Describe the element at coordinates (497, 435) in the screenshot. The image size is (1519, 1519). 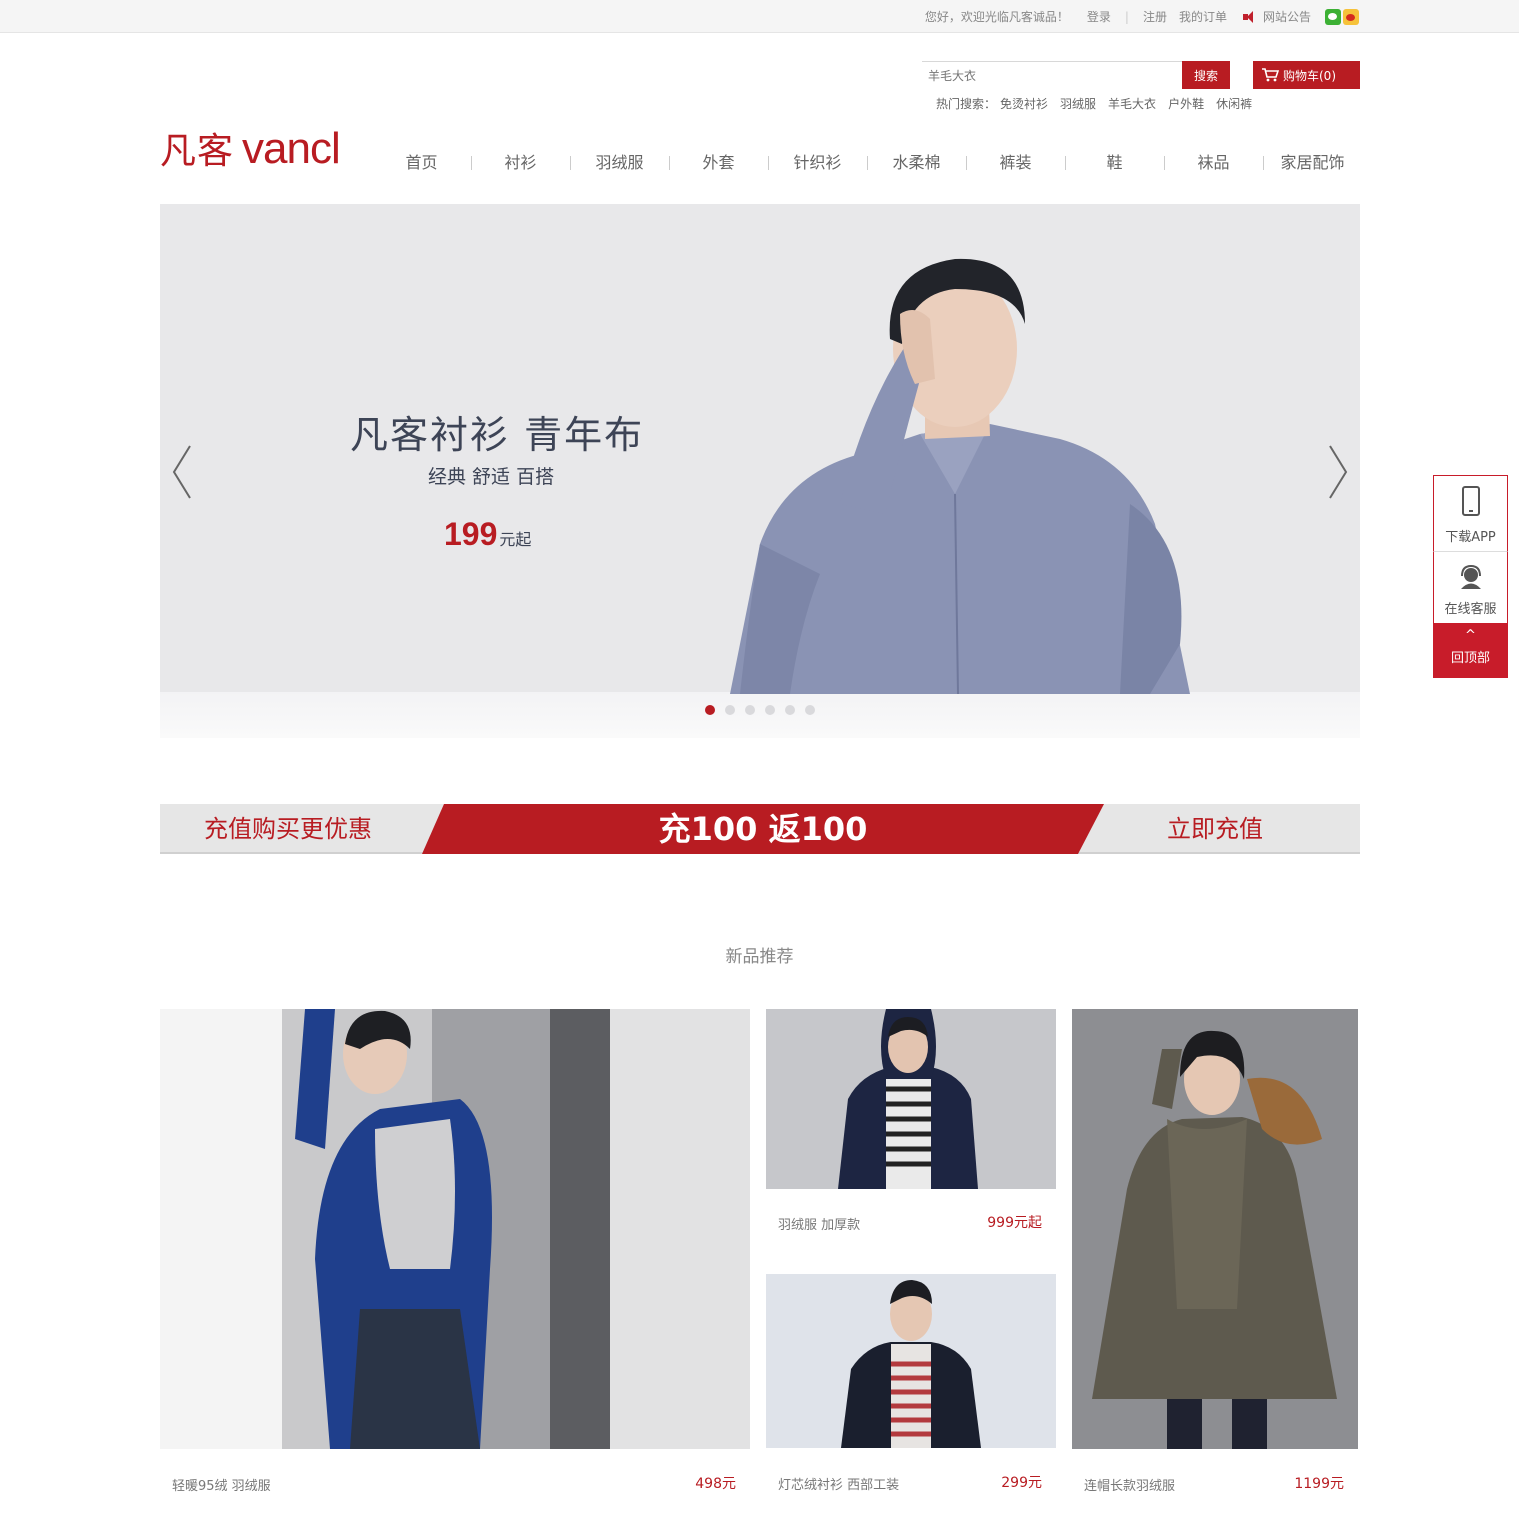
I see `banner-title: 凡客衬衫 青年布` at that location.